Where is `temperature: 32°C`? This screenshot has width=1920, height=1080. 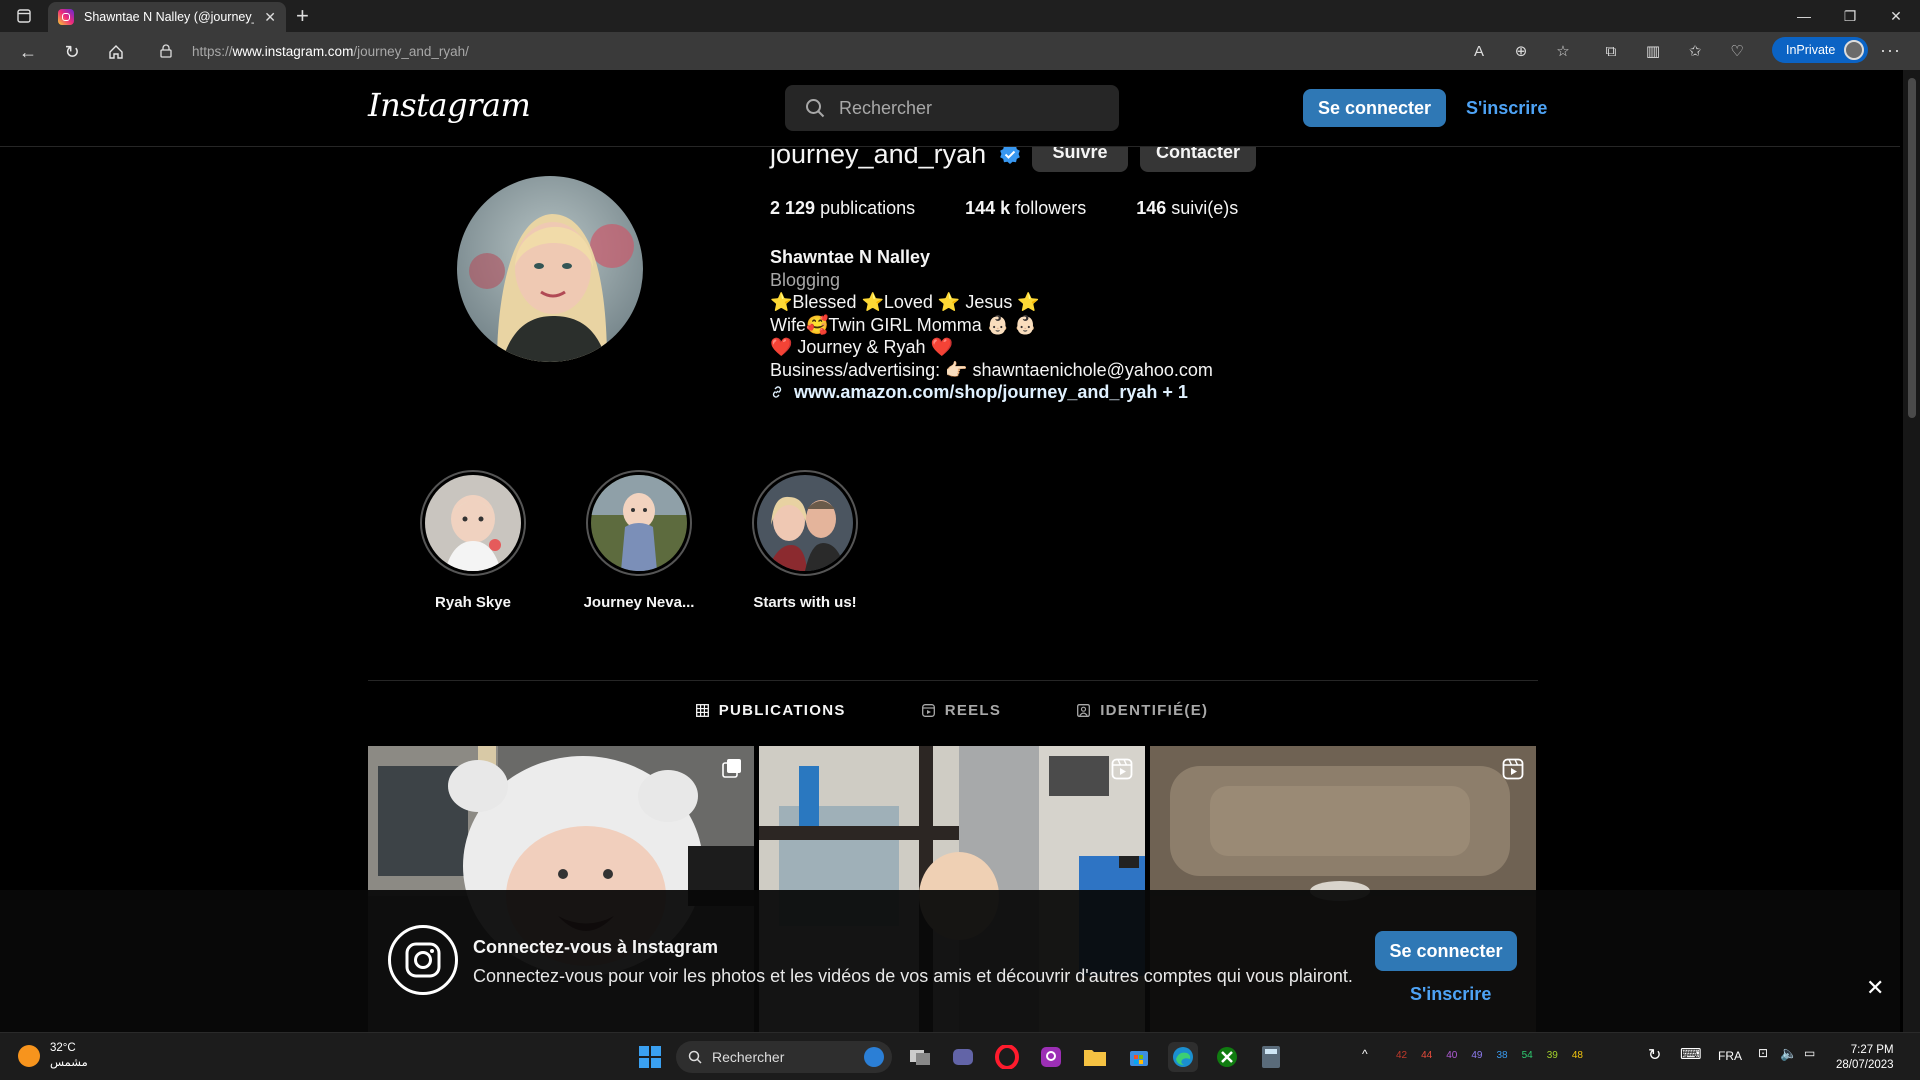 temperature: 32°C is located at coordinates (63, 1048).